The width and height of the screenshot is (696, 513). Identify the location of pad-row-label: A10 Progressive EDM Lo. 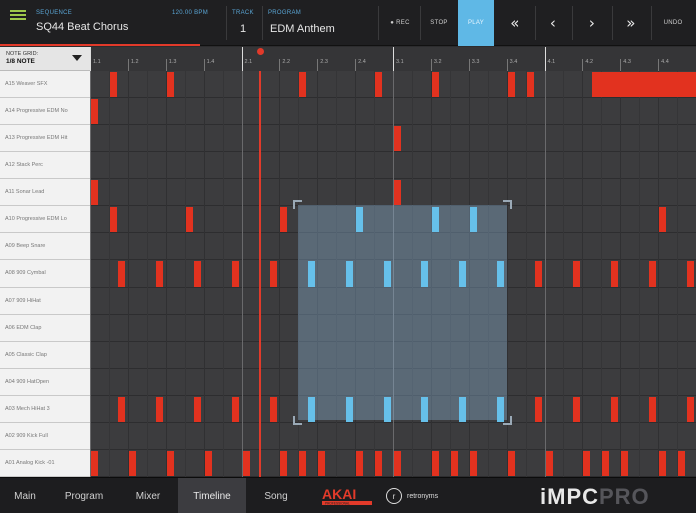
(45, 220).